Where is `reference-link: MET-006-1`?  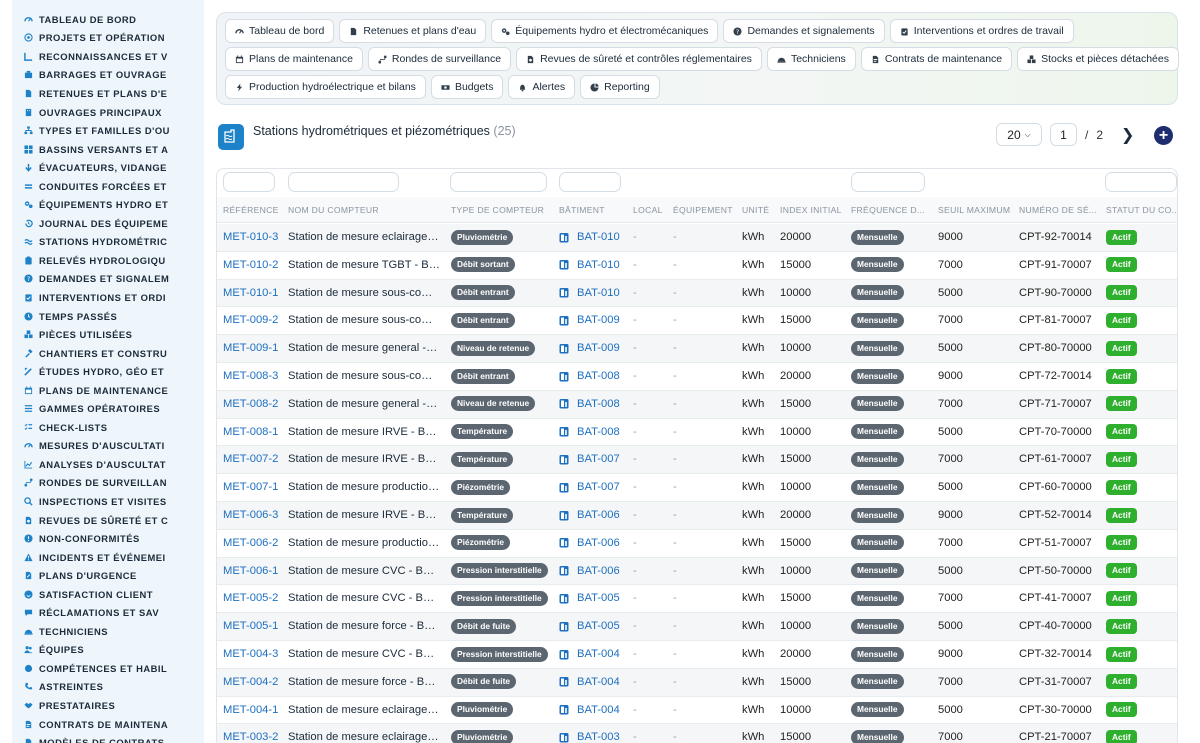 reference-link: MET-006-1 is located at coordinates (250, 572).